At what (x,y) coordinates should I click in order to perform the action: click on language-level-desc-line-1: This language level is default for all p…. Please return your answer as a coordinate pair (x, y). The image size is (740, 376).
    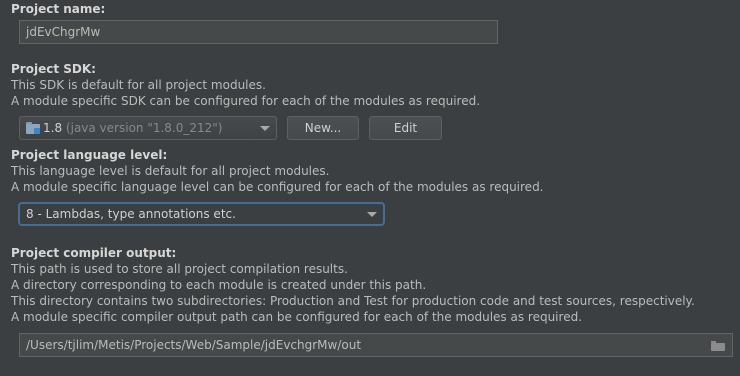
    Looking at the image, I should click on (170, 171).